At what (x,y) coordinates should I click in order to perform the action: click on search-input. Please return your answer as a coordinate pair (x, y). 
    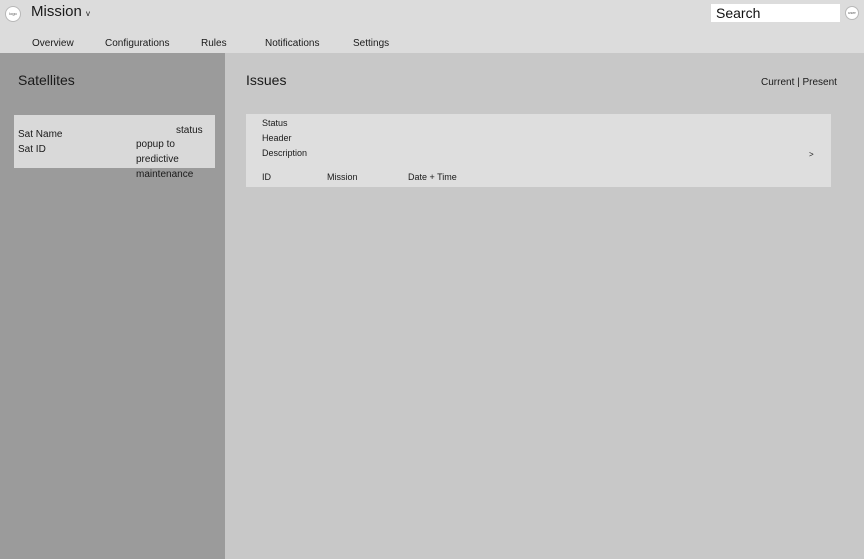
    Looking at the image, I should click on (775, 13).